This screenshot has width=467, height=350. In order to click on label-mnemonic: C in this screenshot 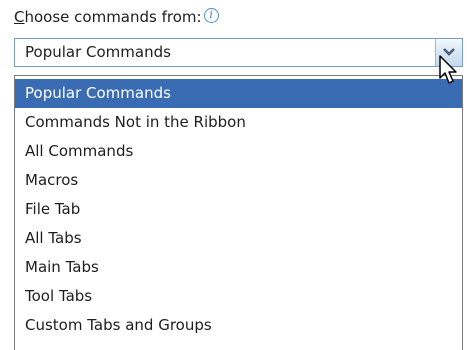, I will do `click(19, 17)`.